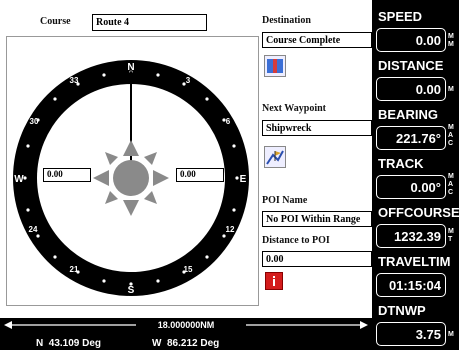 This screenshot has height=350, width=459. Describe the element at coordinates (34, 121) in the screenshot. I see `degree-30: 30` at that location.